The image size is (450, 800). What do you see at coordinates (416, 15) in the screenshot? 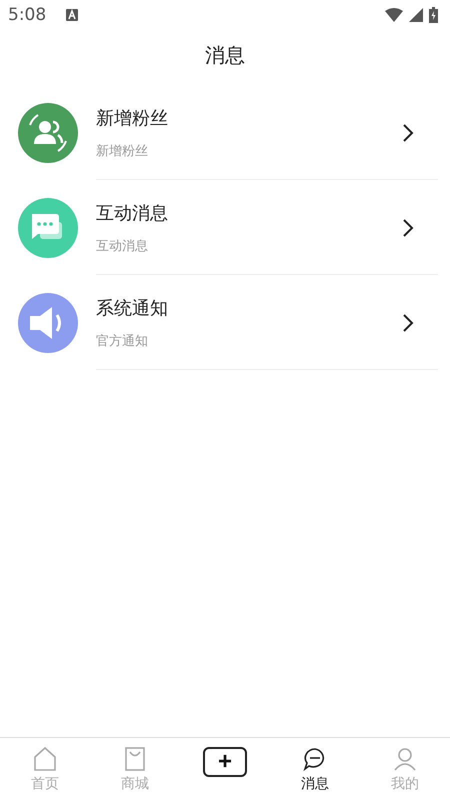
I see `signal-icon` at bounding box center [416, 15].